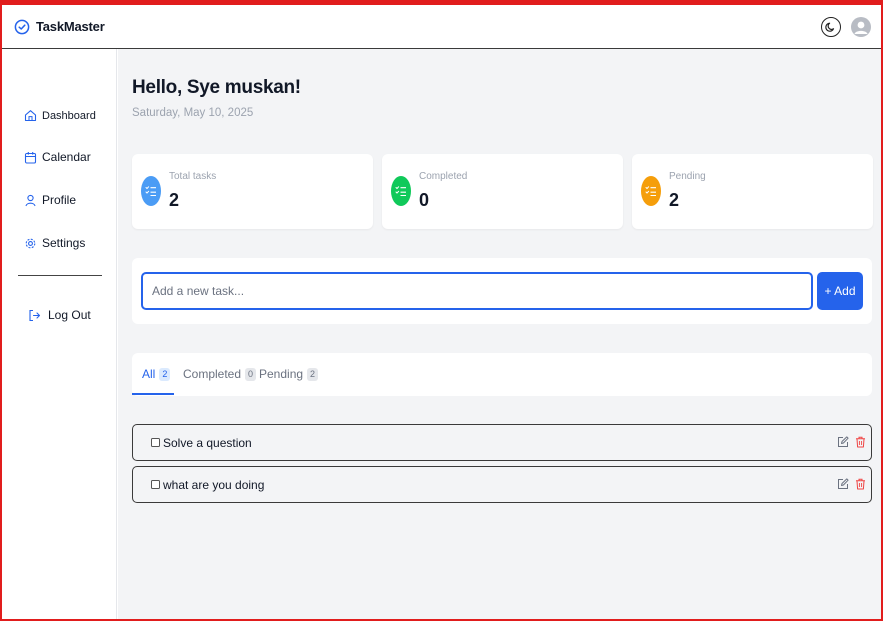  Describe the element at coordinates (149, 374) in the screenshot. I see `tab-label: All` at that location.